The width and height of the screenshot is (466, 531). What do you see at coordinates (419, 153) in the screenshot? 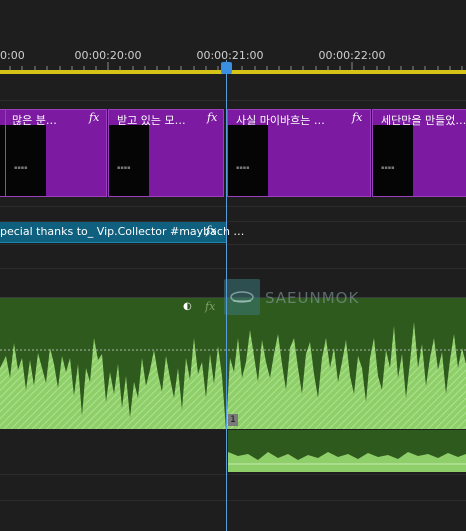
I see `video-clip: 세단만을 만들었… ▪▪▪▪` at bounding box center [419, 153].